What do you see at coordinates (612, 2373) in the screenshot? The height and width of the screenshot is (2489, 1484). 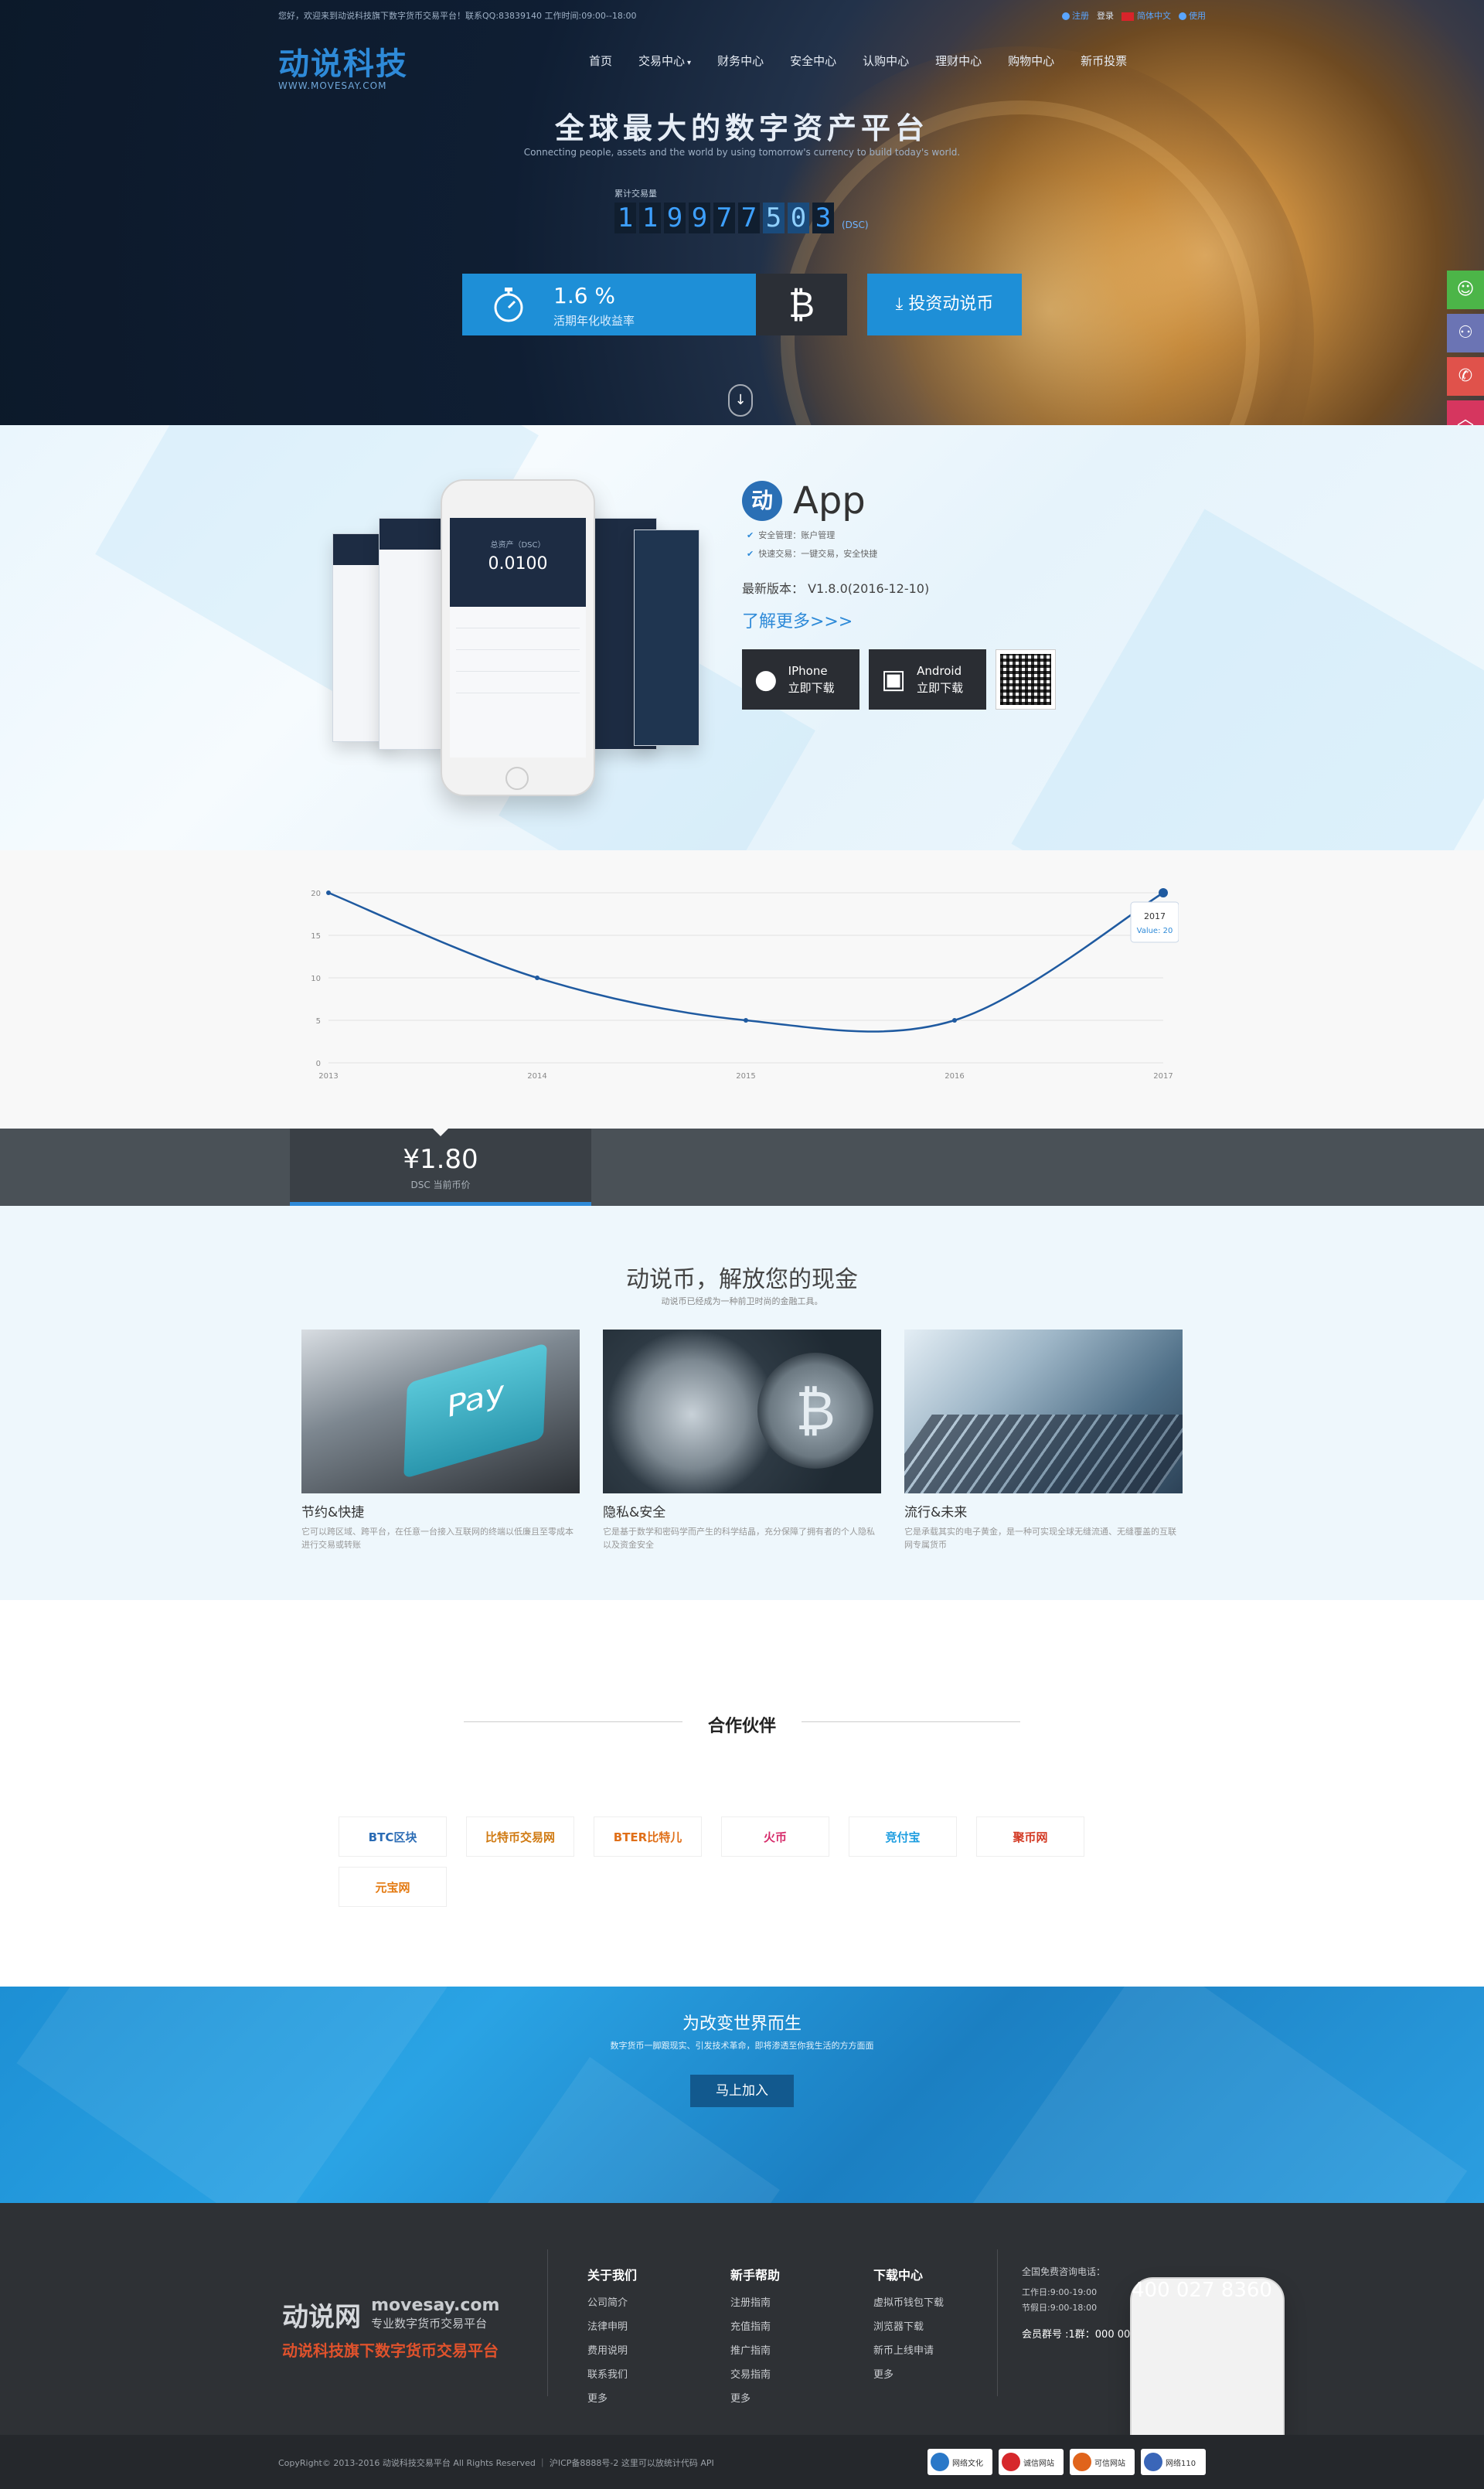 I see `footer-link: 联系我们` at bounding box center [612, 2373].